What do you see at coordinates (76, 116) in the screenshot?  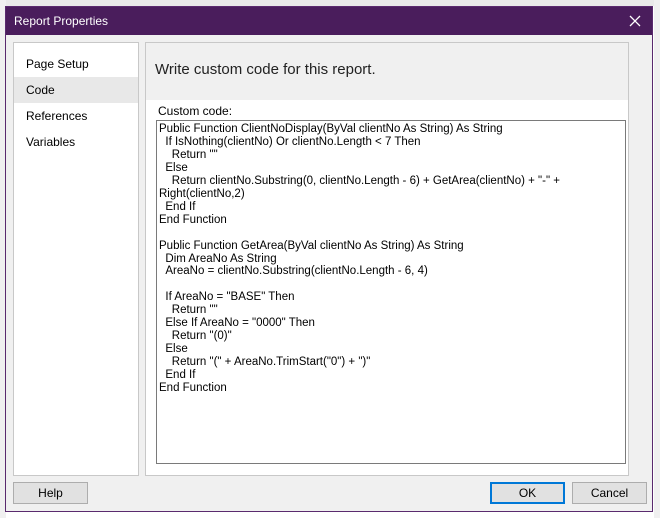 I see `nav-item-references: References` at bounding box center [76, 116].